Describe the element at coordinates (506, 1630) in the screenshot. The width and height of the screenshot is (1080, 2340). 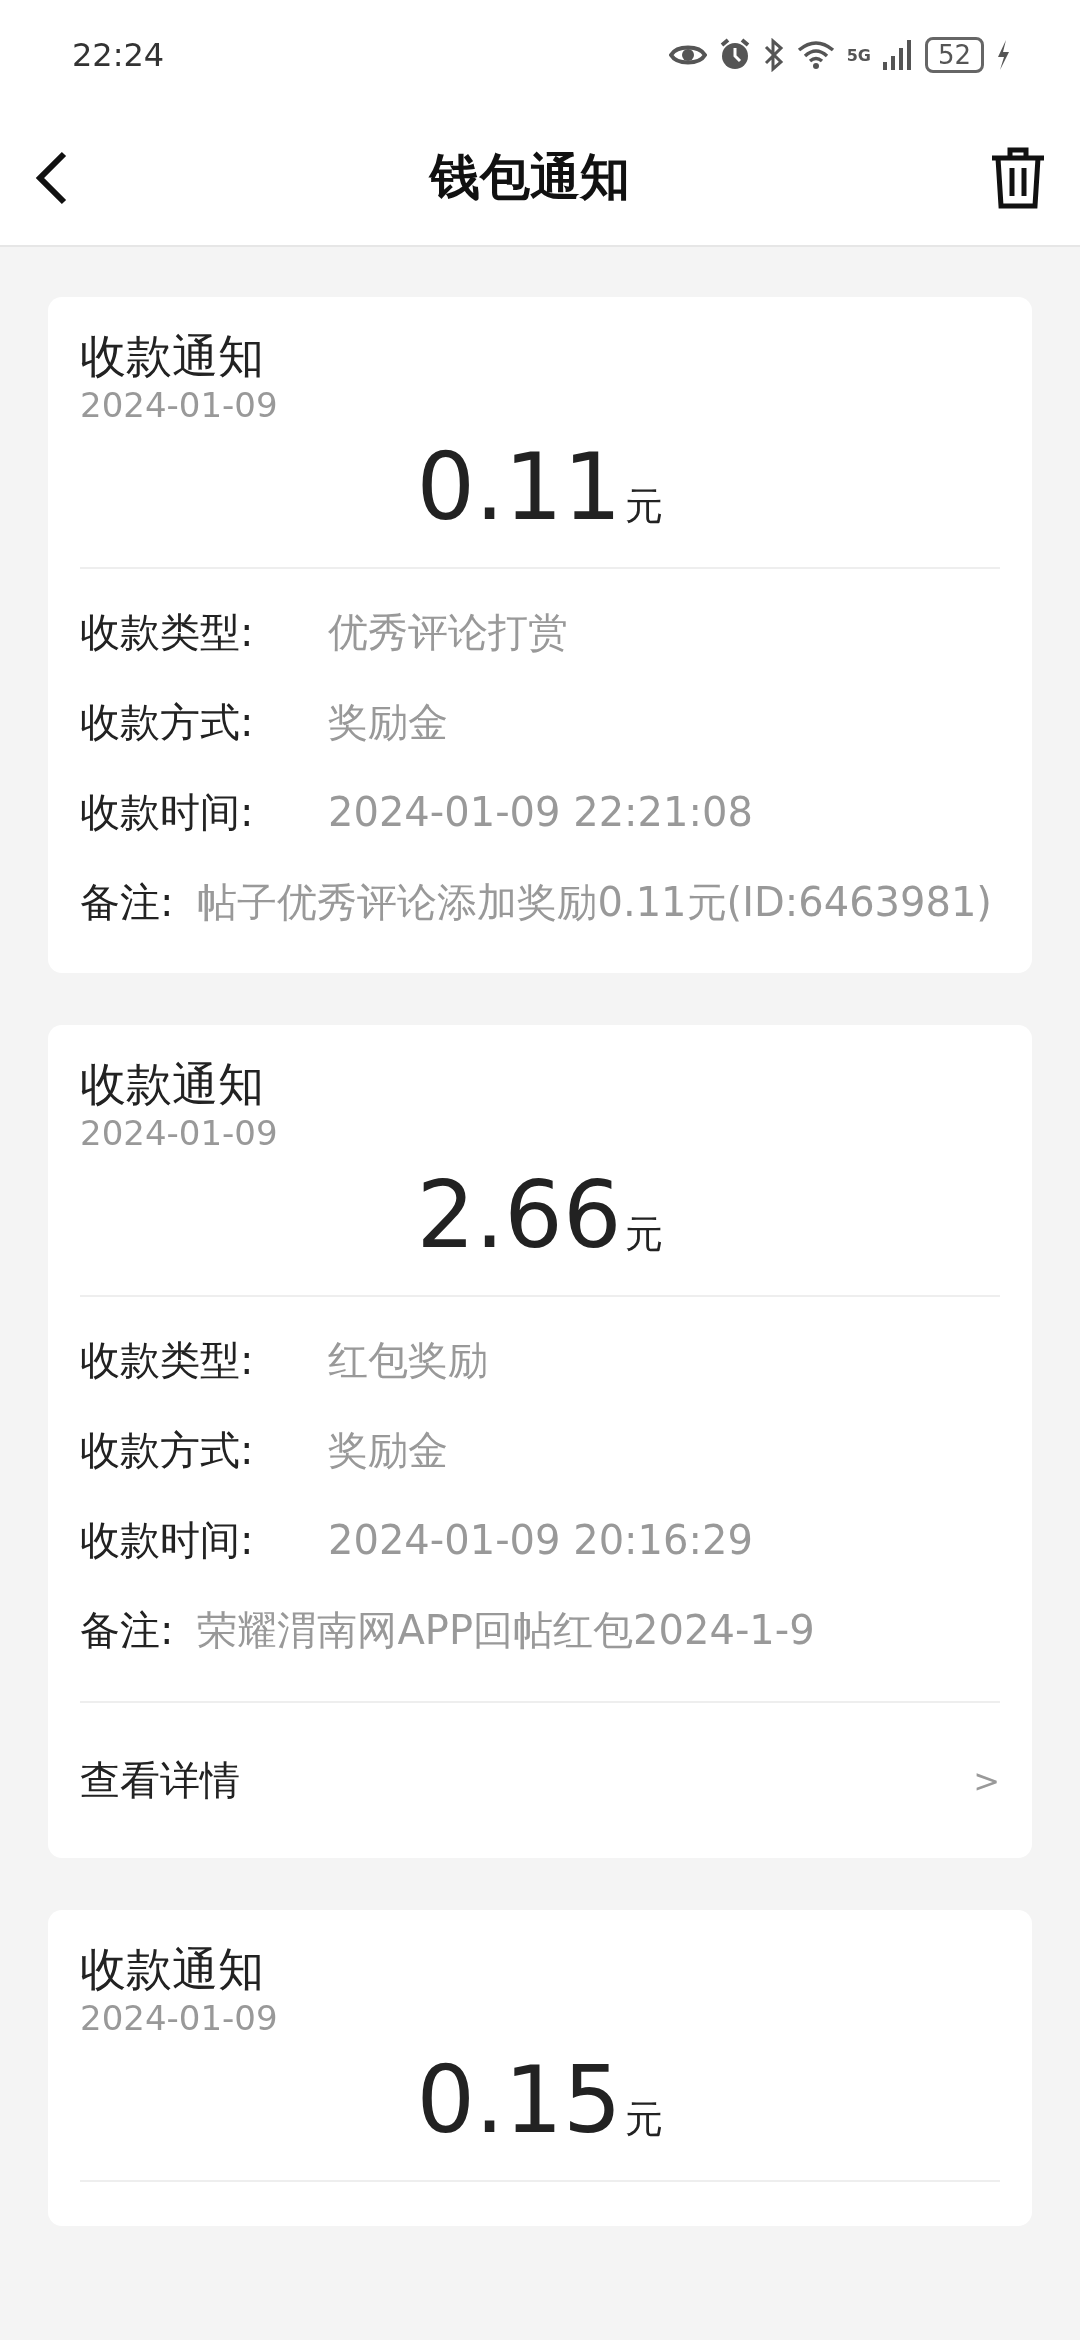
I see `field-value: 荣耀渭南网APP回帖红包2024-1-9` at that location.